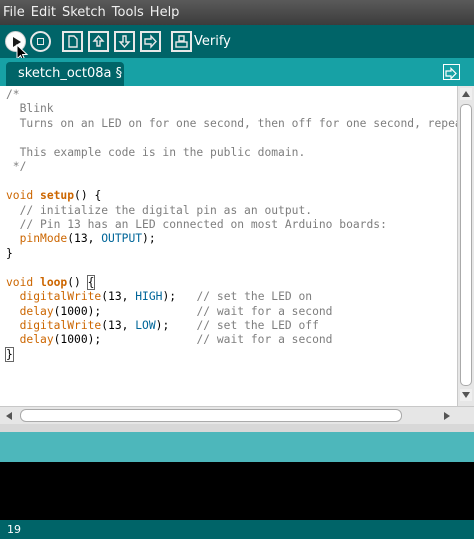  What do you see at coordinates (181, 41) in the screenshot?
I see `serial-monitor-button` at bounding box center [181, 41].